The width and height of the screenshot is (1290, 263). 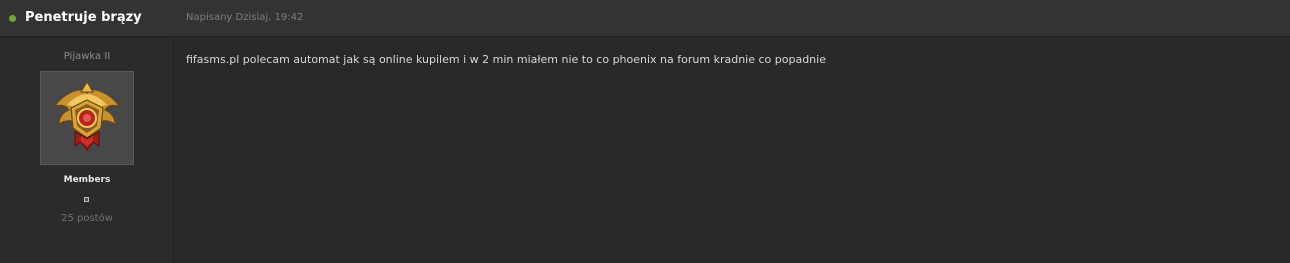 What do you see at coordinates (245, 17) in the screenshot?
I see `post-date: Napisany Dzisiaj, 19:42` at bounding box center [245, 17].